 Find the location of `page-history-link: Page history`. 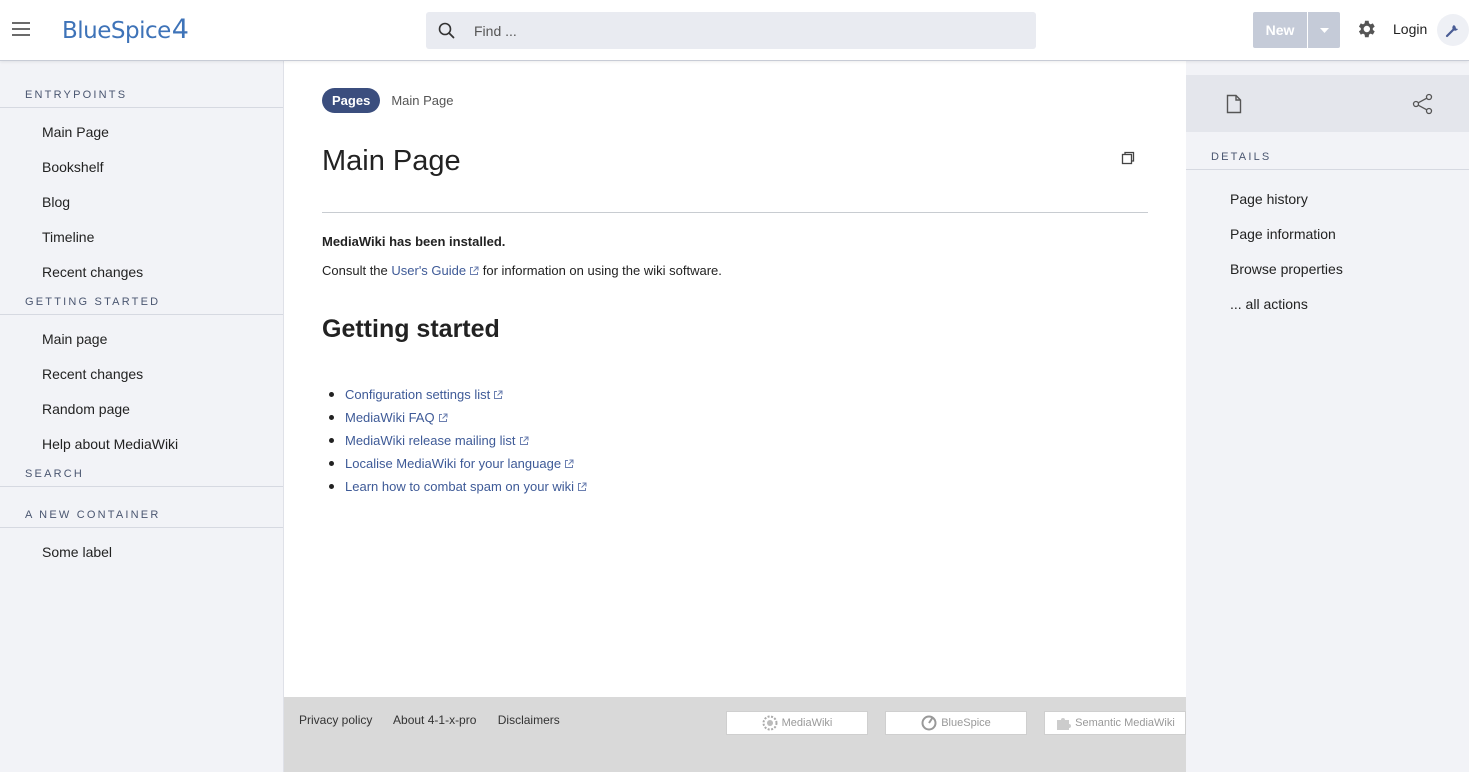

page-history-link: Page history is located at coordinates (1327, 198).